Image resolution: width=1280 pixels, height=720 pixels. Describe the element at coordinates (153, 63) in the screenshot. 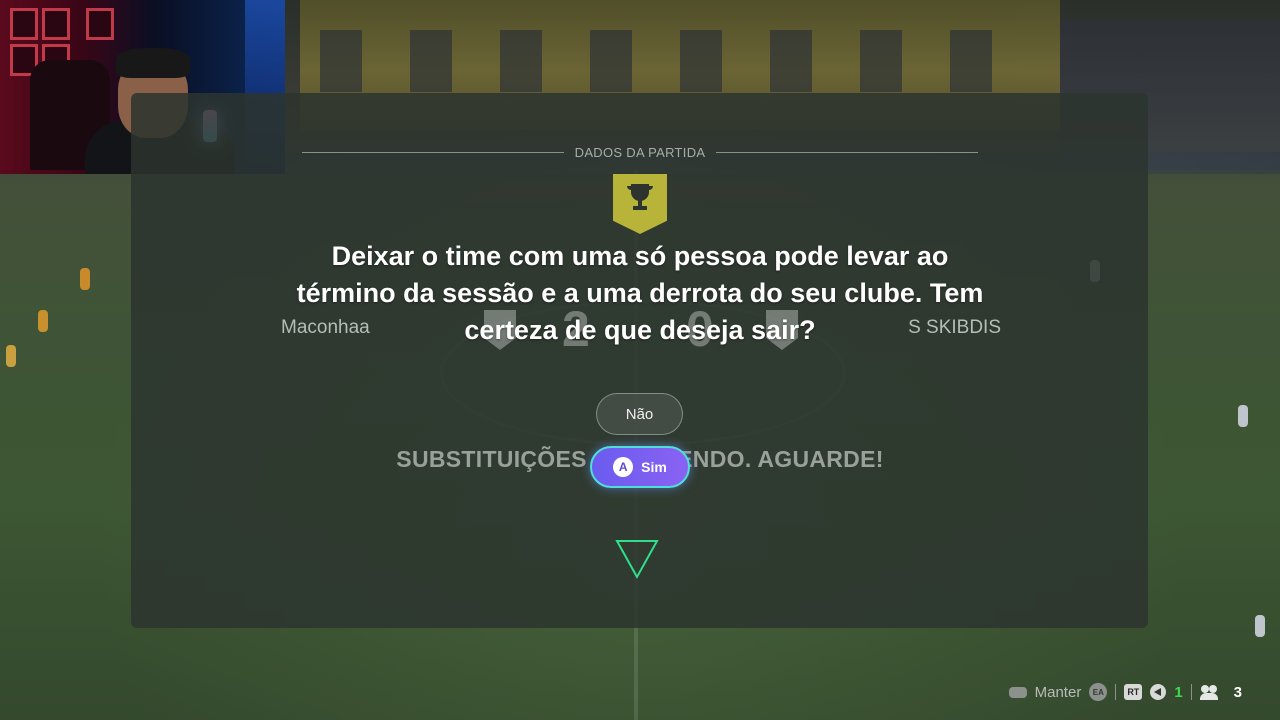

I see `streamer-hair` at that location.